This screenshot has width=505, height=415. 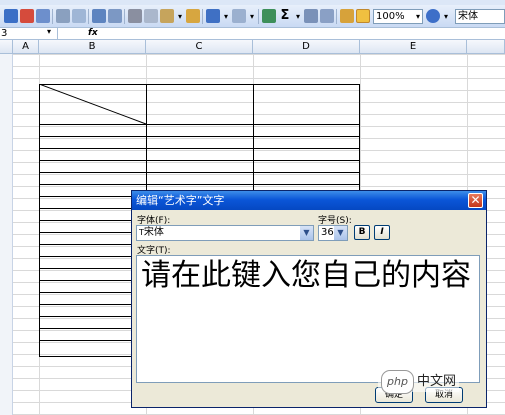 What do you see at coordinates (436, 381) in the screenshot?
I see `watermark-text: 中文网` at bounding box center [436, 381].